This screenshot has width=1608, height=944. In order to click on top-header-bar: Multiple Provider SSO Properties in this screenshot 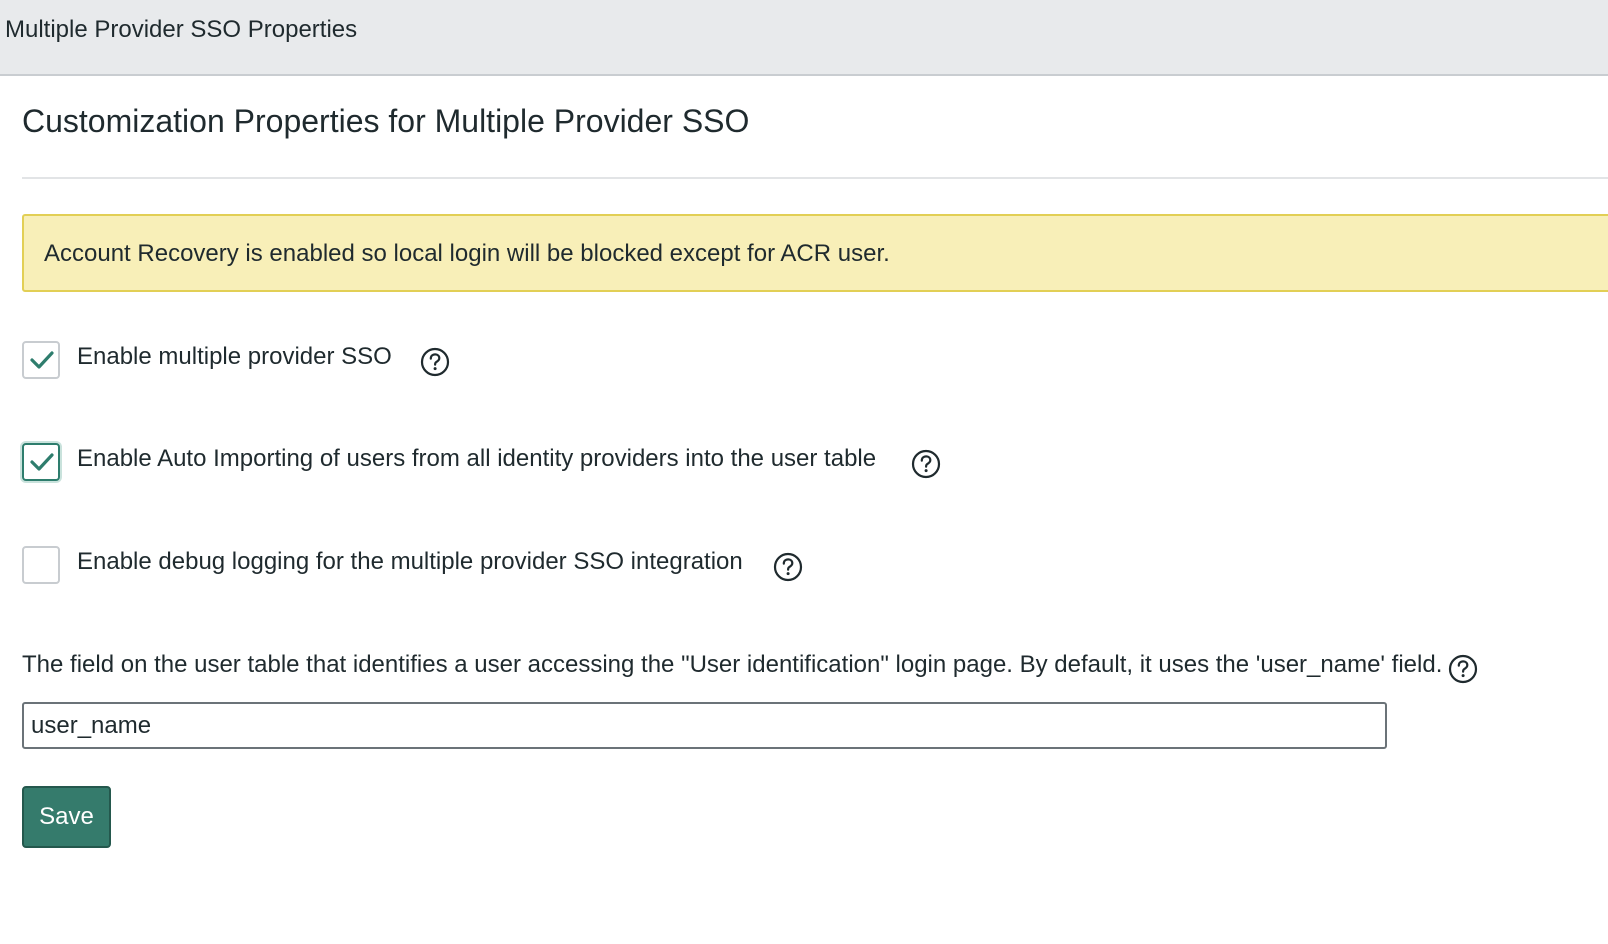, I will do `click(804, 38)`.